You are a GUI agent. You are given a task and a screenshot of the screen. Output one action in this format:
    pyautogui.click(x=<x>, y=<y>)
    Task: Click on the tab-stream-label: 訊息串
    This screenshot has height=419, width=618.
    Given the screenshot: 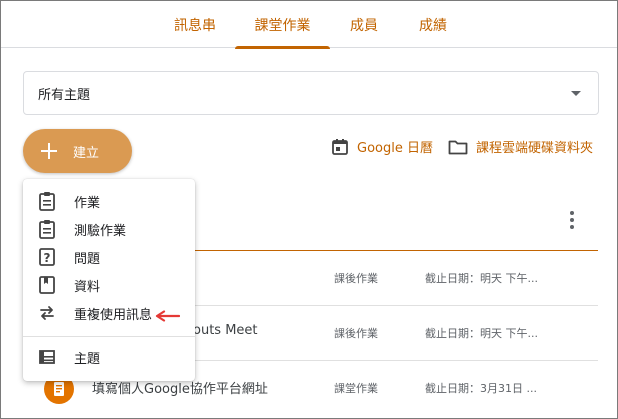 What is the action you would take?
    pyautogui.click(x=195, y=25)
    